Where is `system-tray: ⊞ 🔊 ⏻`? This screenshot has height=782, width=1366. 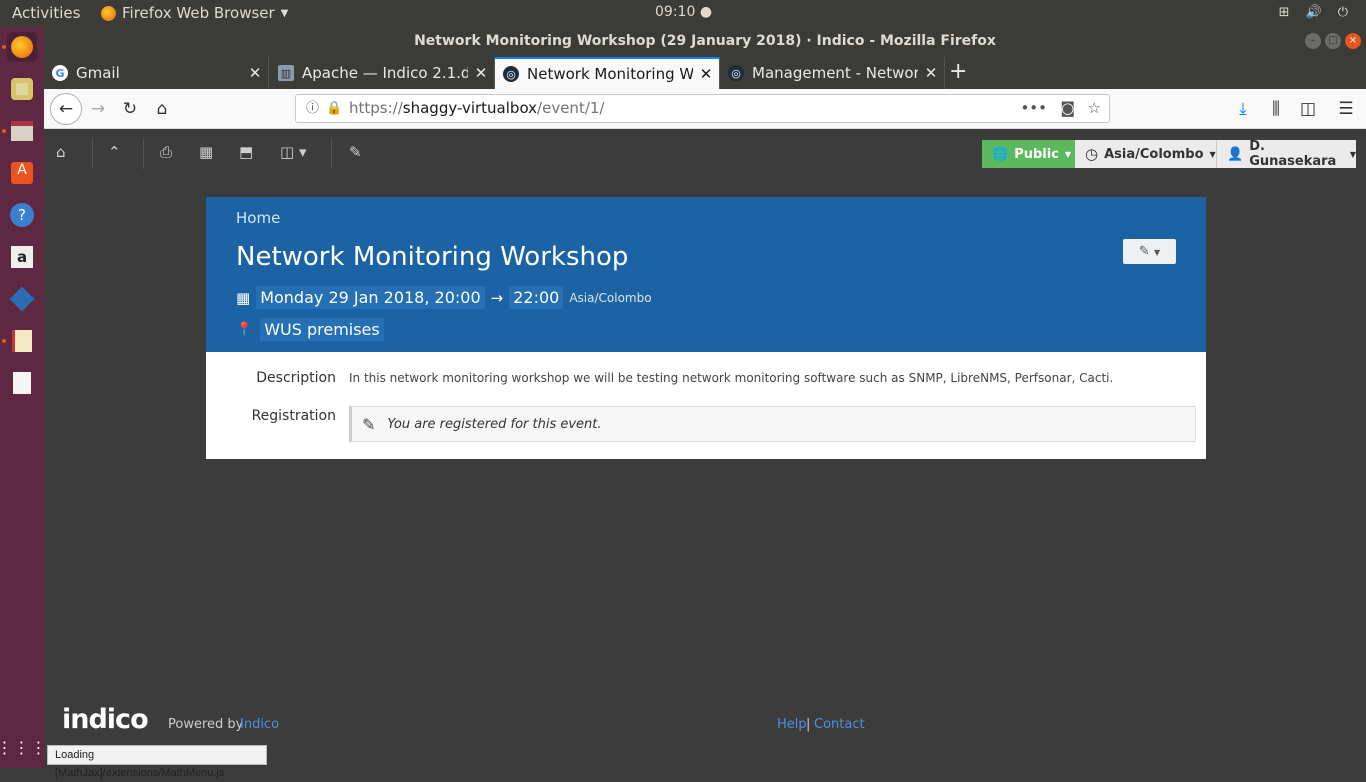 system-tray: ⊞ 🔊 ⏻ is located at coordinates (1313, 12).